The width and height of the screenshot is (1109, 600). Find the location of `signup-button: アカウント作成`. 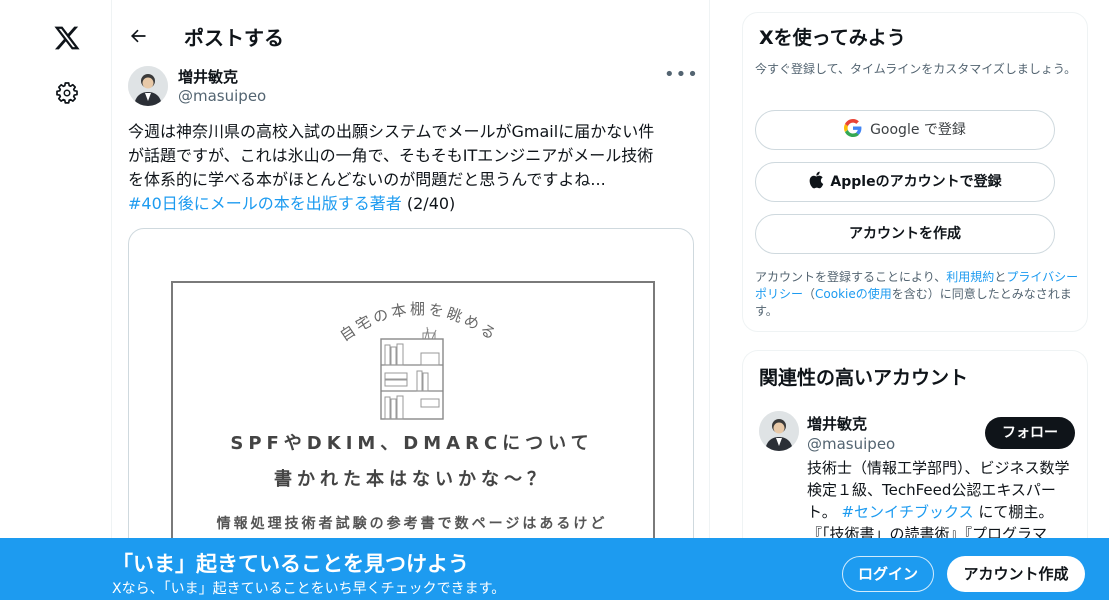

signup-button: アカウント作成 is located at coordinates (1016, 574).